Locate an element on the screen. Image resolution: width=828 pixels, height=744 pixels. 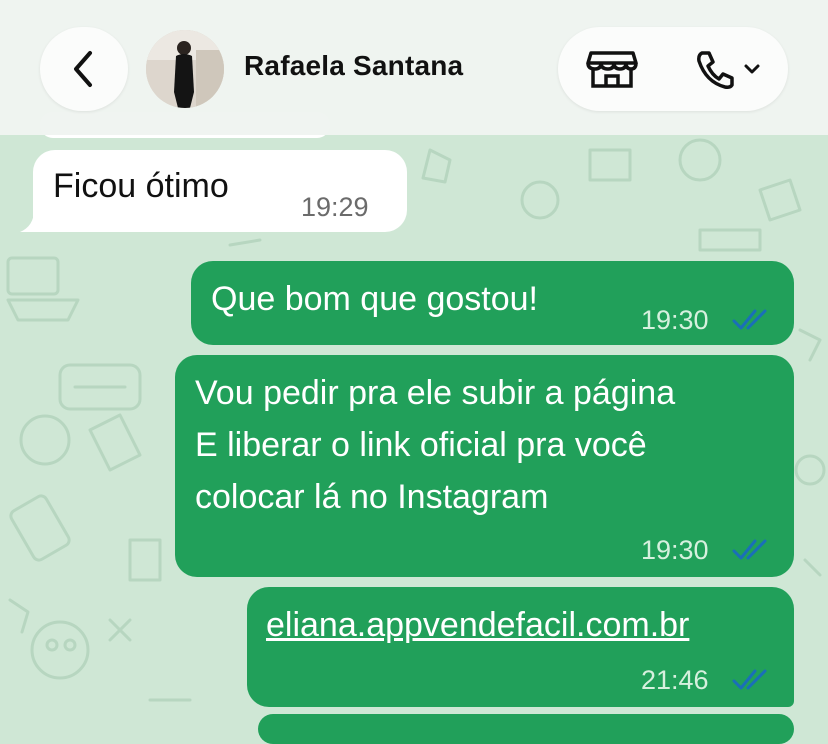
message-text: Ficou ótimo is located at coordinates (141, 186).